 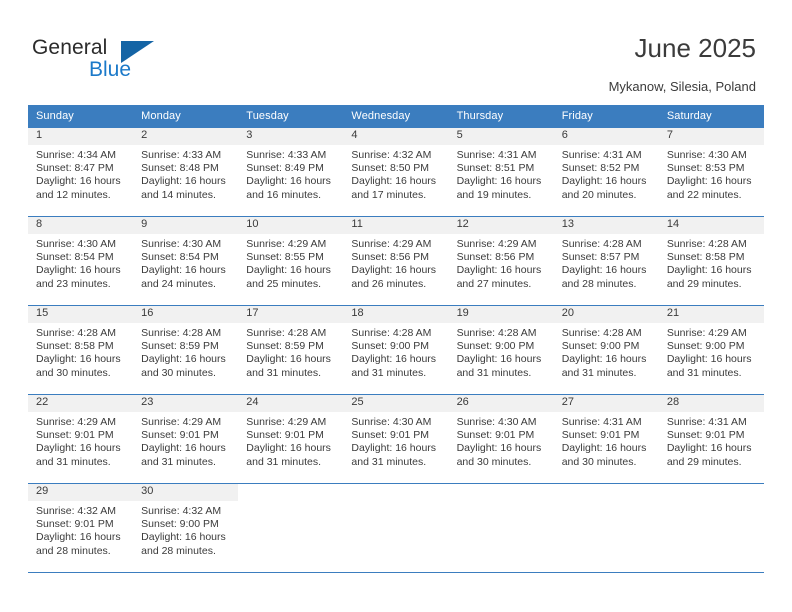 What do you see at coordinates (181, 155) in the screenshot?
I see `sunrise-time: Sunrise: 4:33 AM` at bounding box center [181, 155].